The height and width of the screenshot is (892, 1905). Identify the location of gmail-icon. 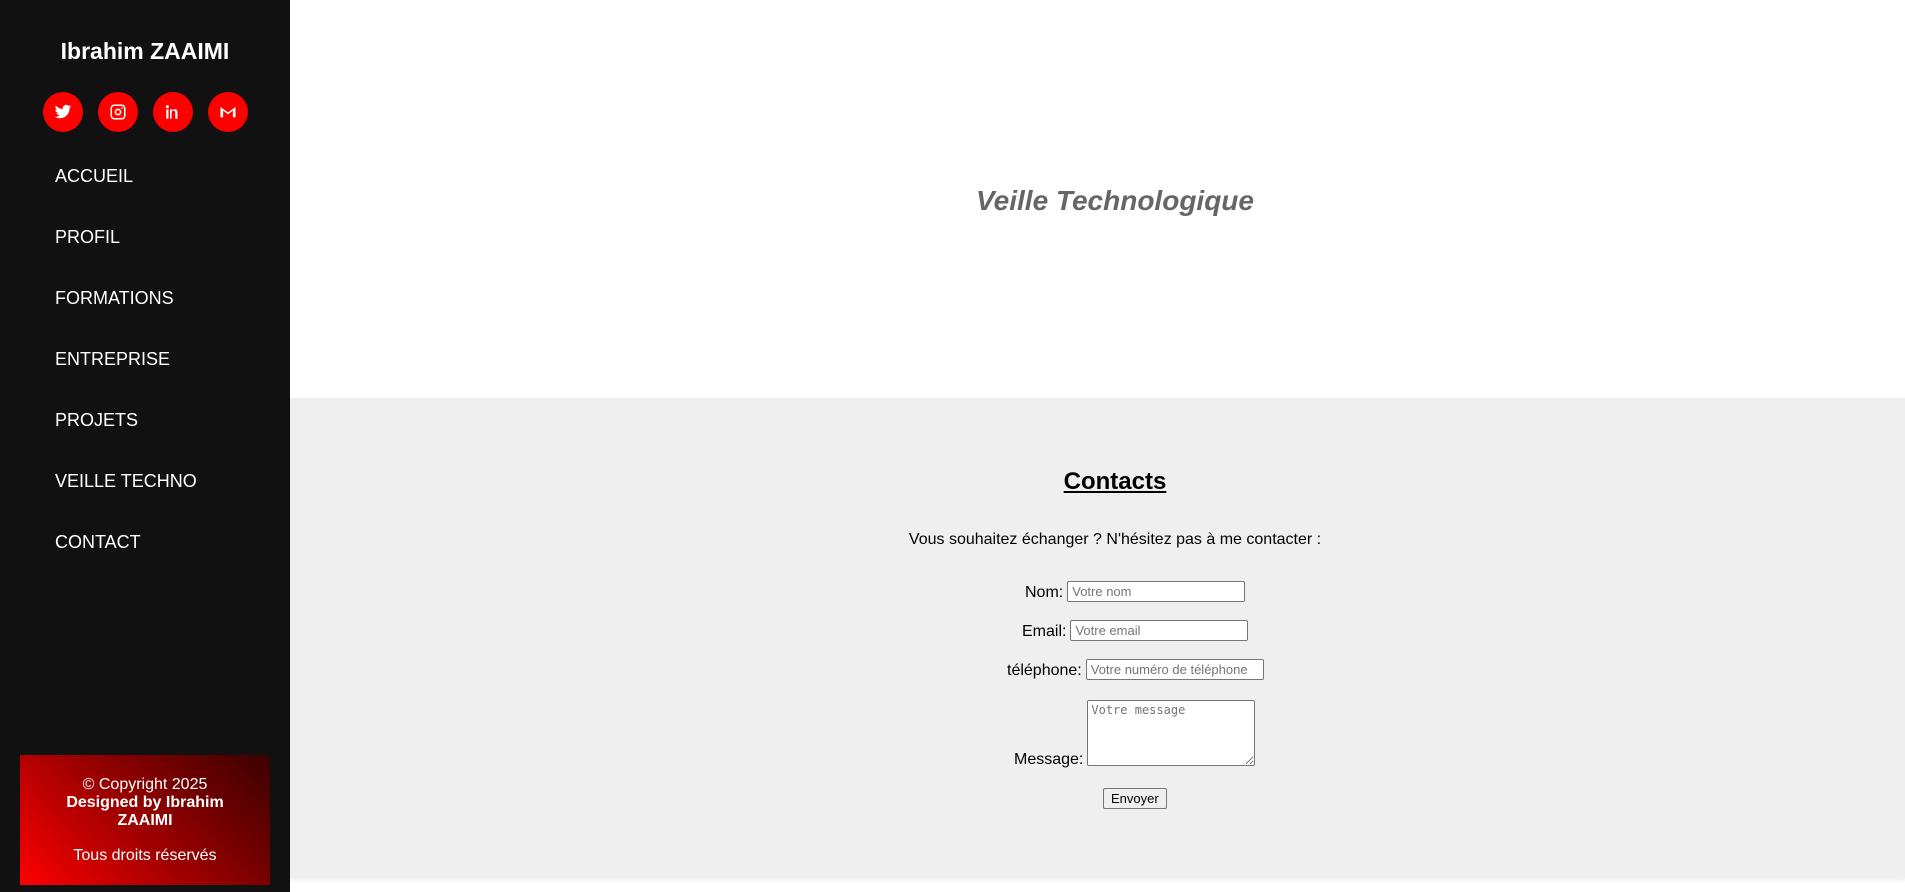
(228, 112).